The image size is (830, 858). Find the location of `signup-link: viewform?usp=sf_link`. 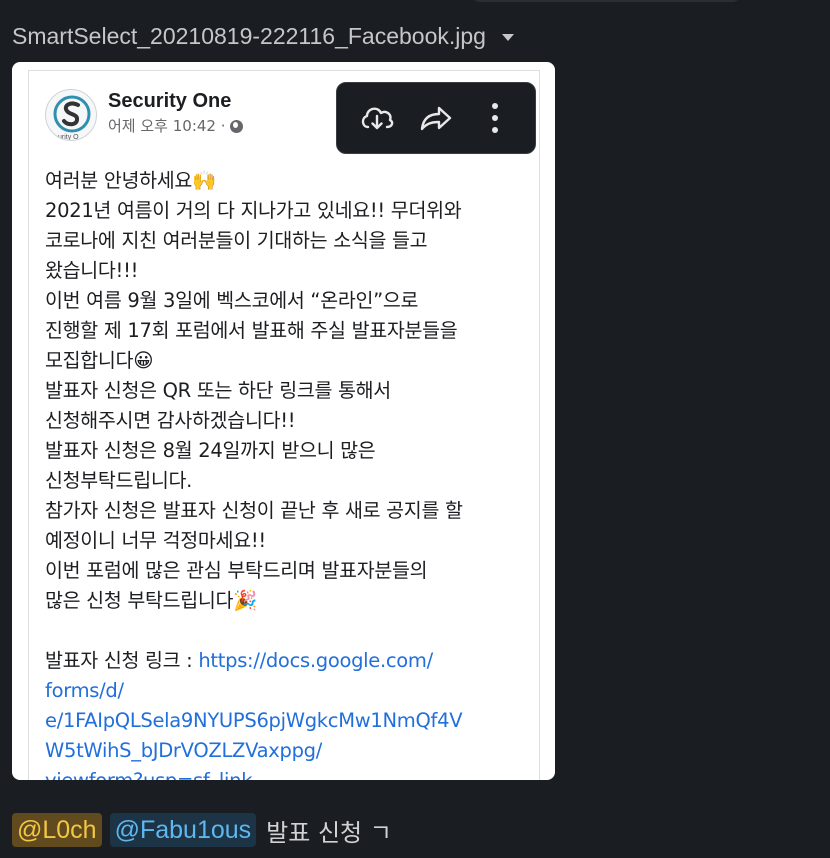

signup-link: viewform?usp=sf_link is located at coordinates (290, 773).